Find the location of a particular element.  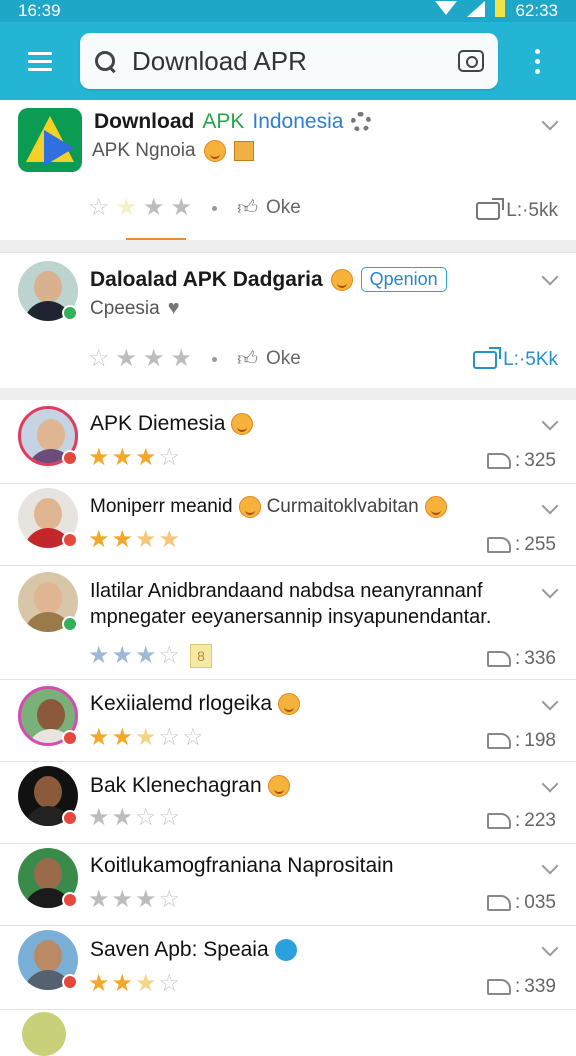

share-button: L:·5Kk is located at coordinates (515, 359).